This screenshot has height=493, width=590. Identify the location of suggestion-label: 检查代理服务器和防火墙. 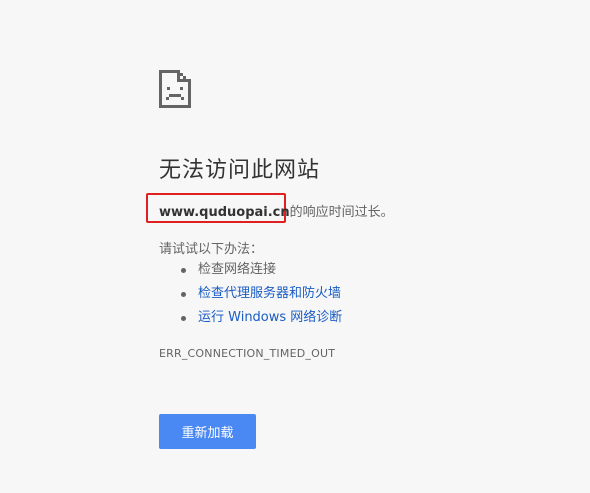
(269, 293).